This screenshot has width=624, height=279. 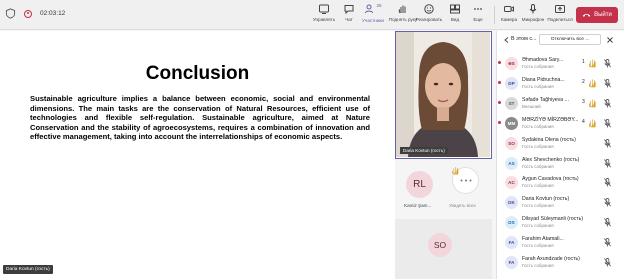 I want to click on more-button: Еще, so click(x=478, y=12).